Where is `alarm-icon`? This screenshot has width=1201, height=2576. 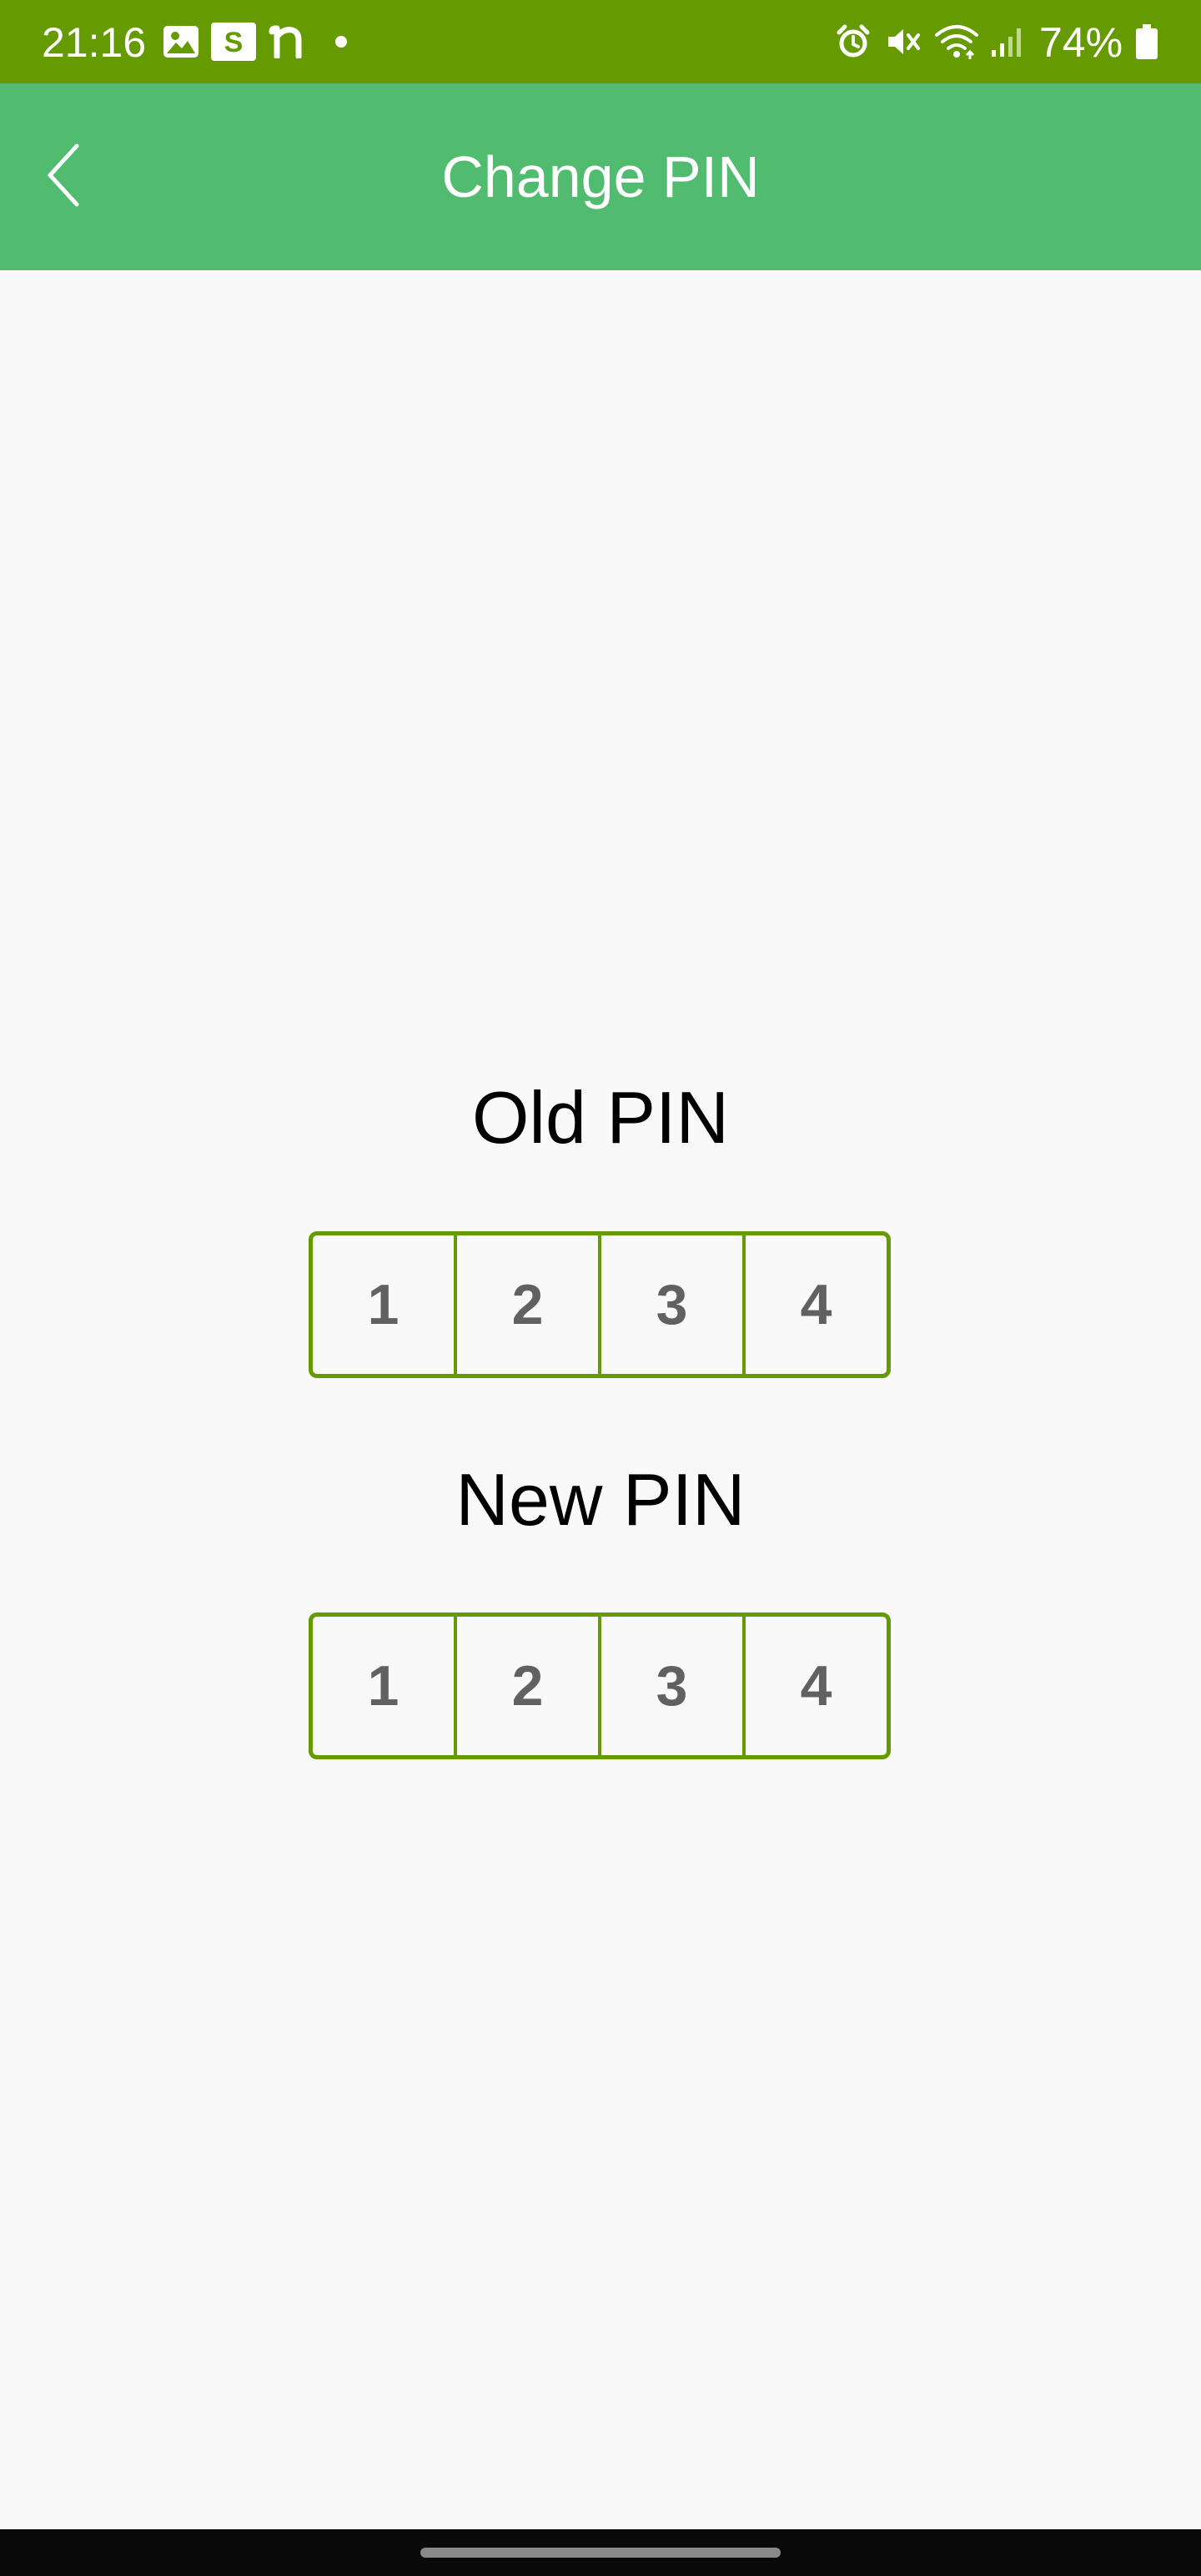
alarm-icon is located at coordinates (853, 41).